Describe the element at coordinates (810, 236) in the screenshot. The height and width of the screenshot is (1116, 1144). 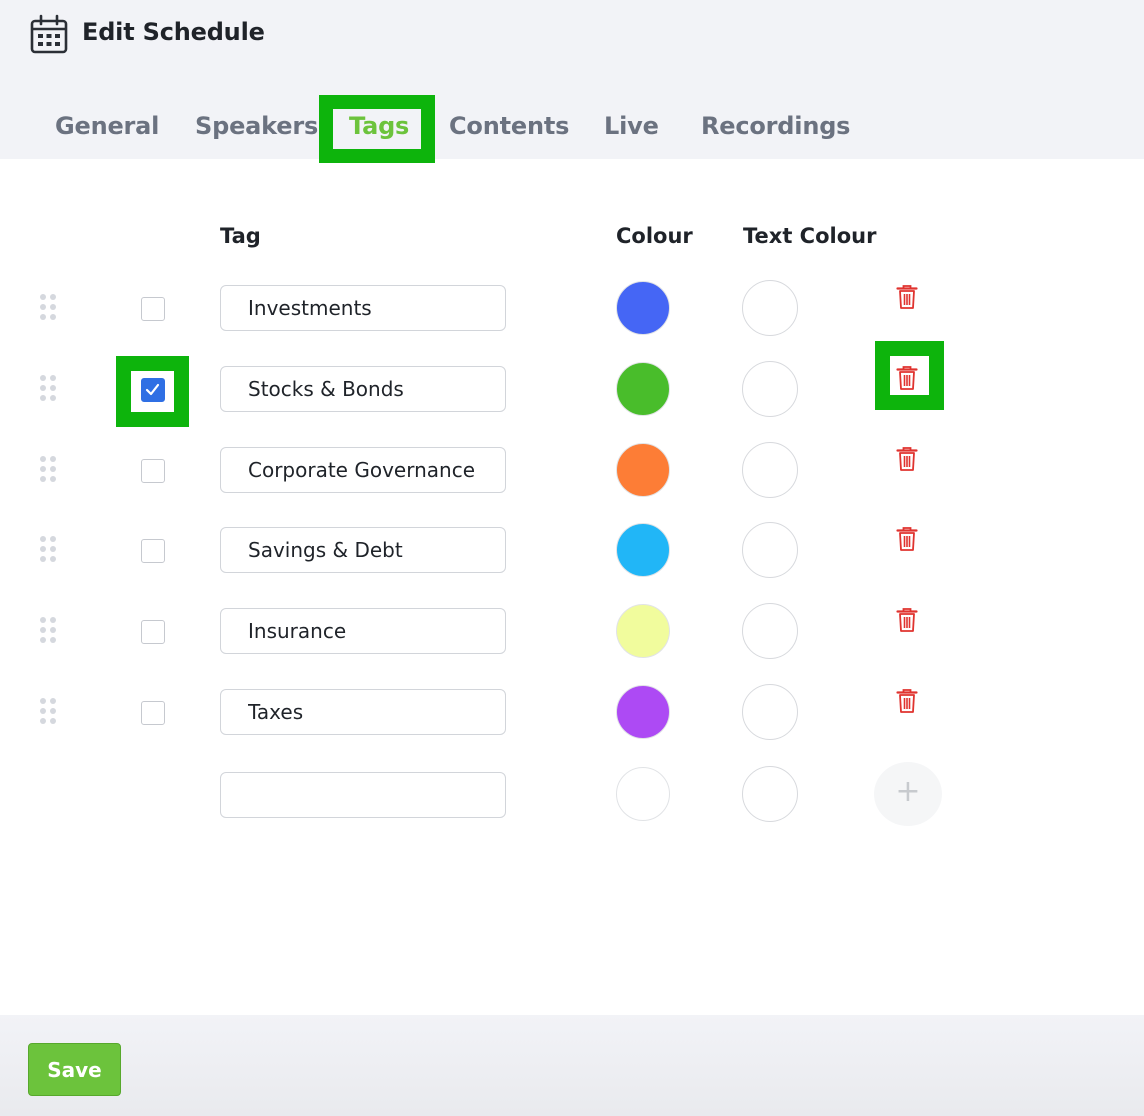
I see `column-header-text-colour: Text Colour` at that location.